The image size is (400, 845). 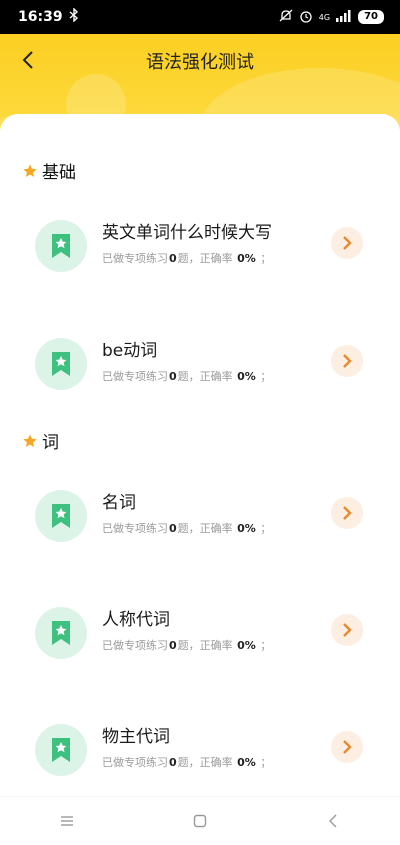 What do you see at coordinates (371, 17) in the screenshot?
I see `battery-indicator: 70` at bounding box center [371, 17].